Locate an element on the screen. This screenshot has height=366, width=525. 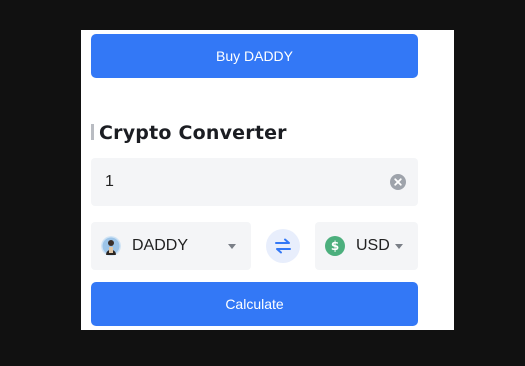
title-accent-bar is located at coordinates (92, 132).